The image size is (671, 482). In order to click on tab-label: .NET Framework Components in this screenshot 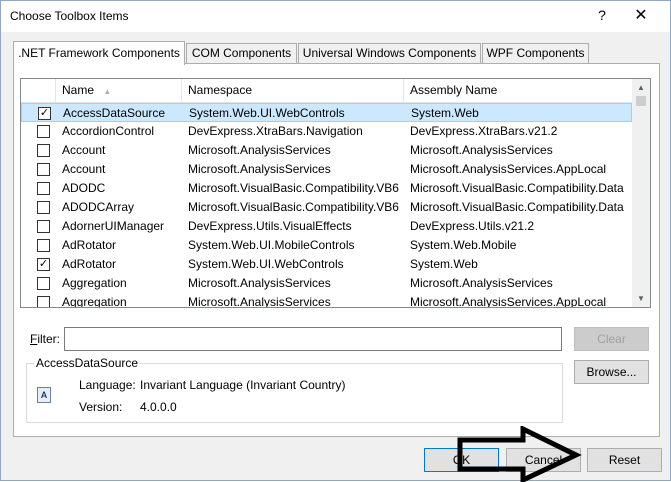, I will do `click(99, 53)`.